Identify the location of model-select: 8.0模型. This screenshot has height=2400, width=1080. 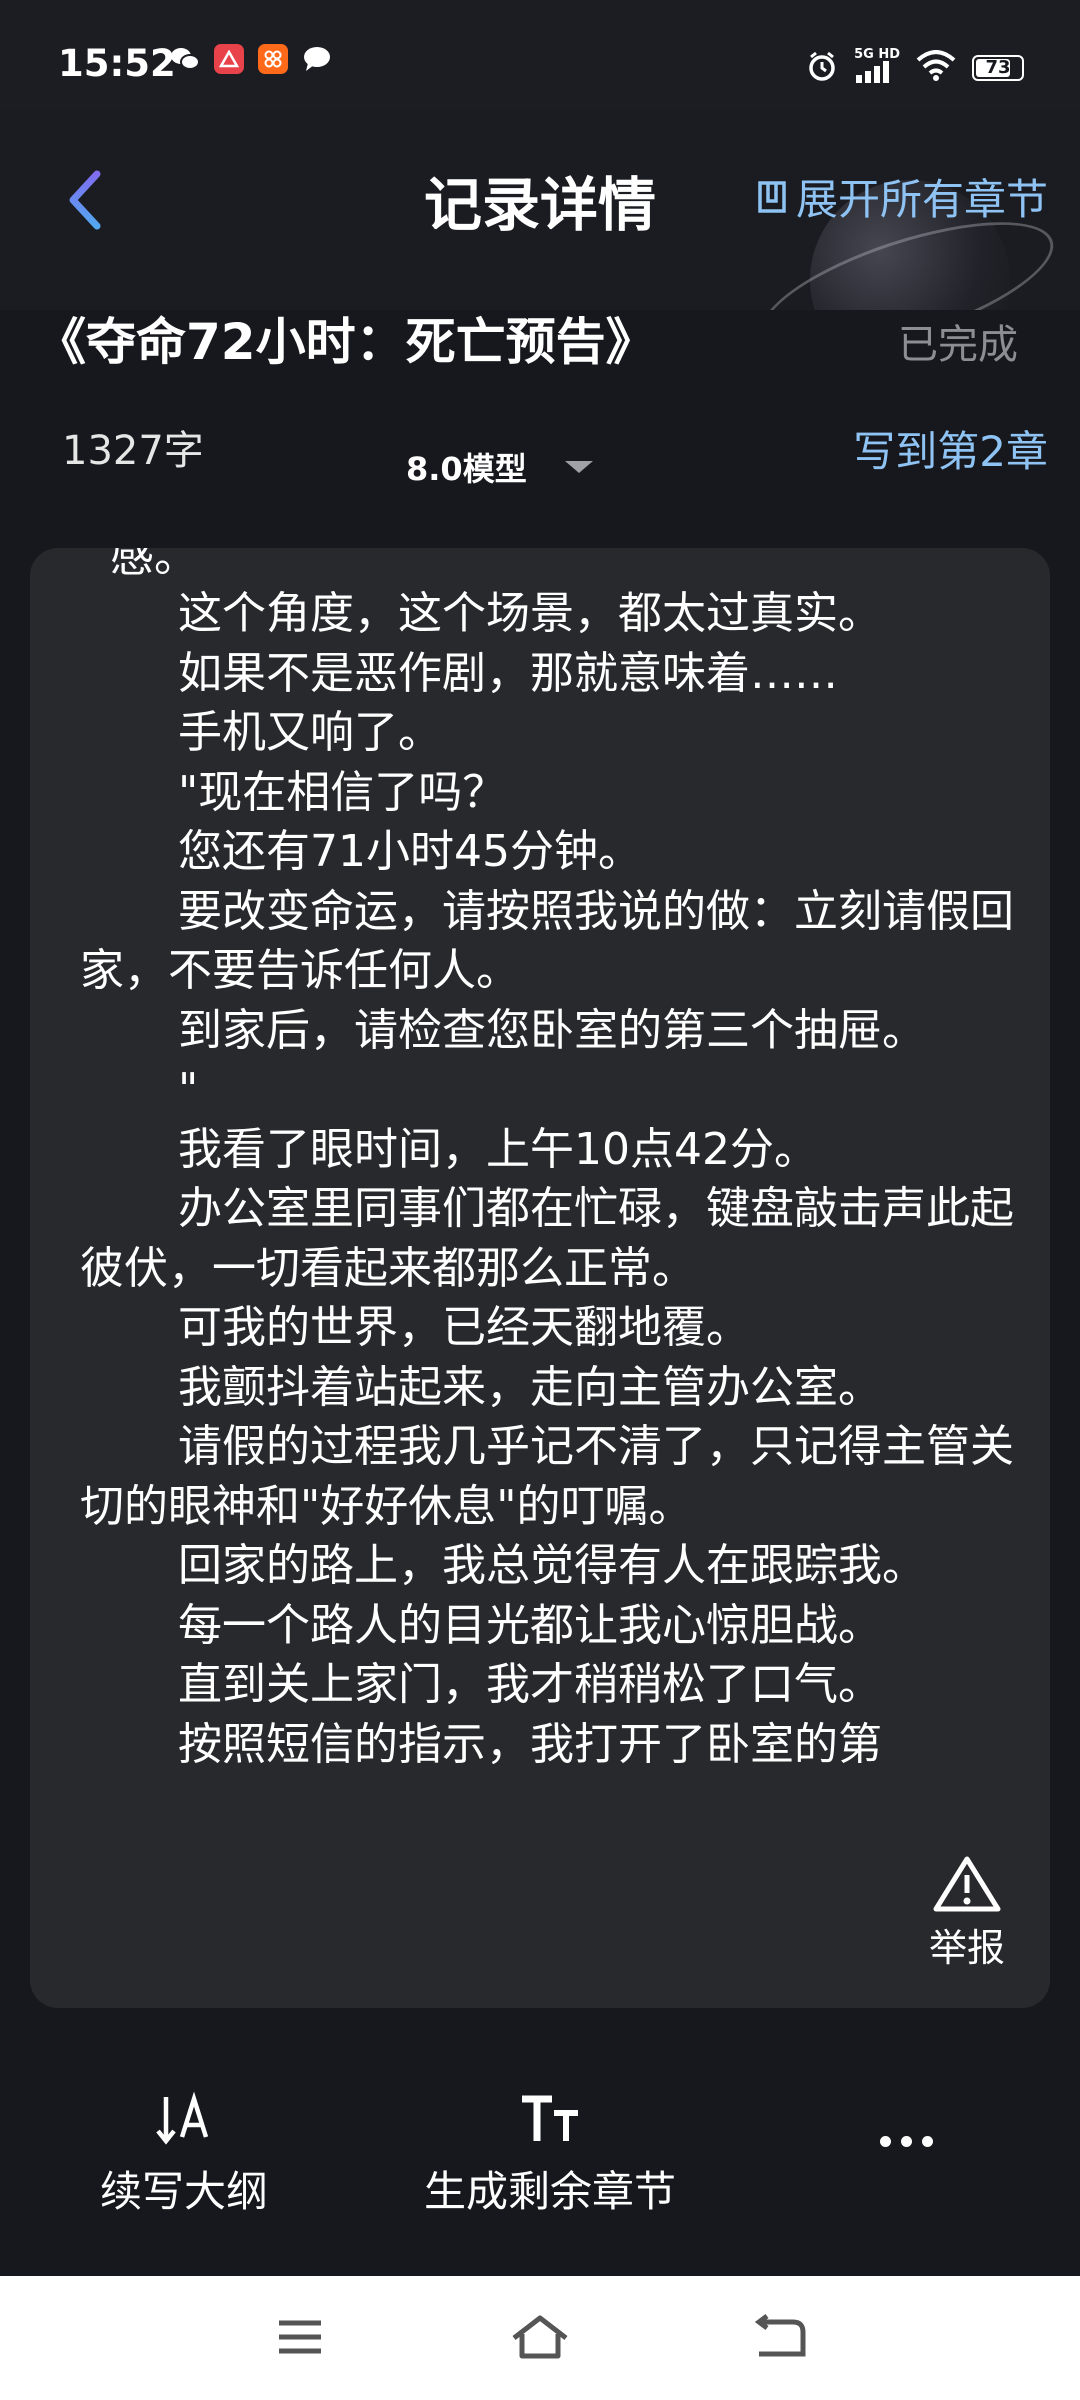
(499, 467).